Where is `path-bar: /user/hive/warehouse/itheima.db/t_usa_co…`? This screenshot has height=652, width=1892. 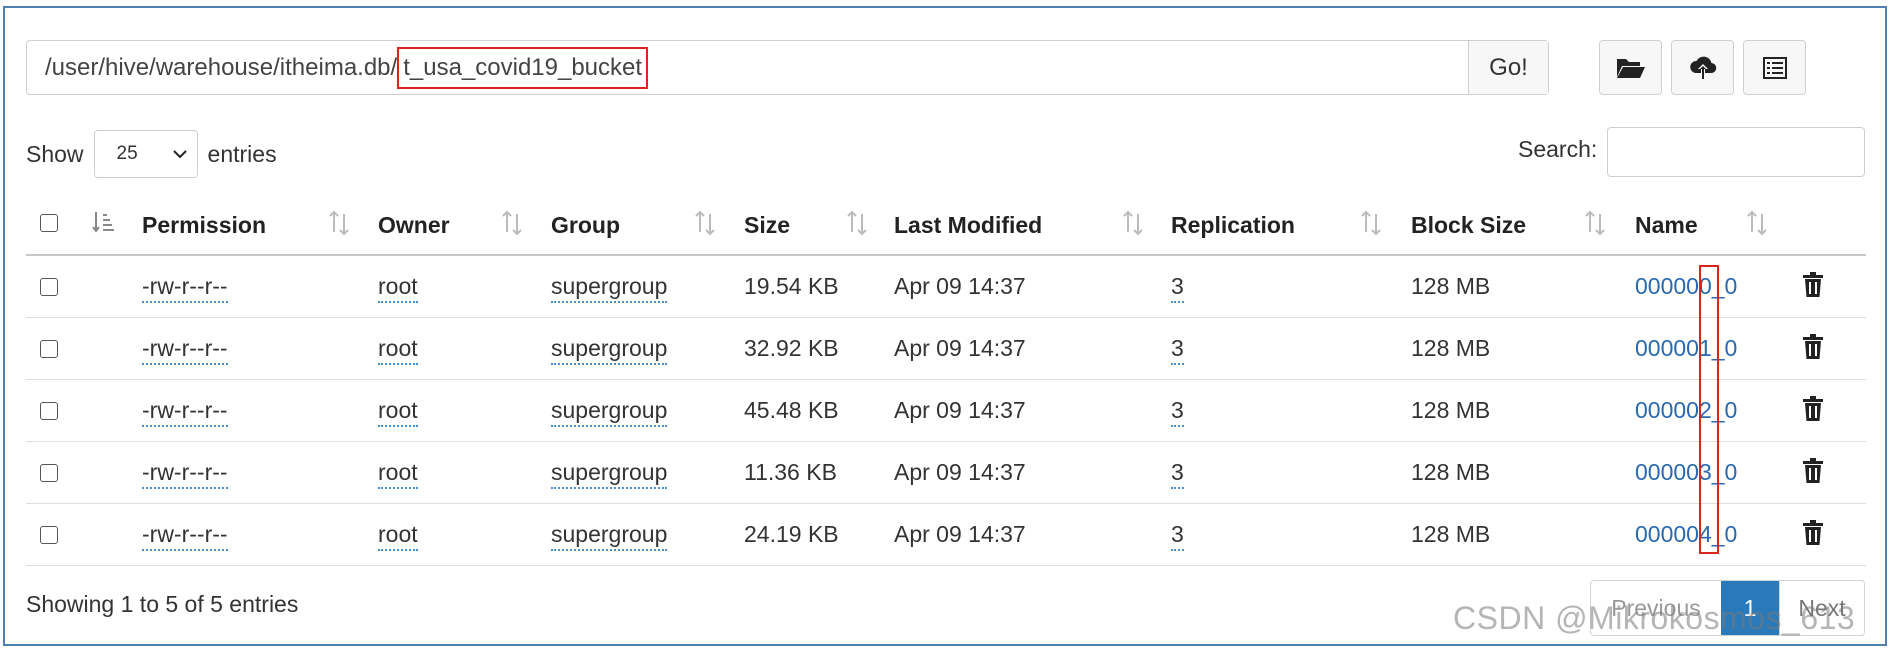
path-bar: /user/hive/warehouse/itheima.db/t_usa_co… is located at coordinates (787, 67).